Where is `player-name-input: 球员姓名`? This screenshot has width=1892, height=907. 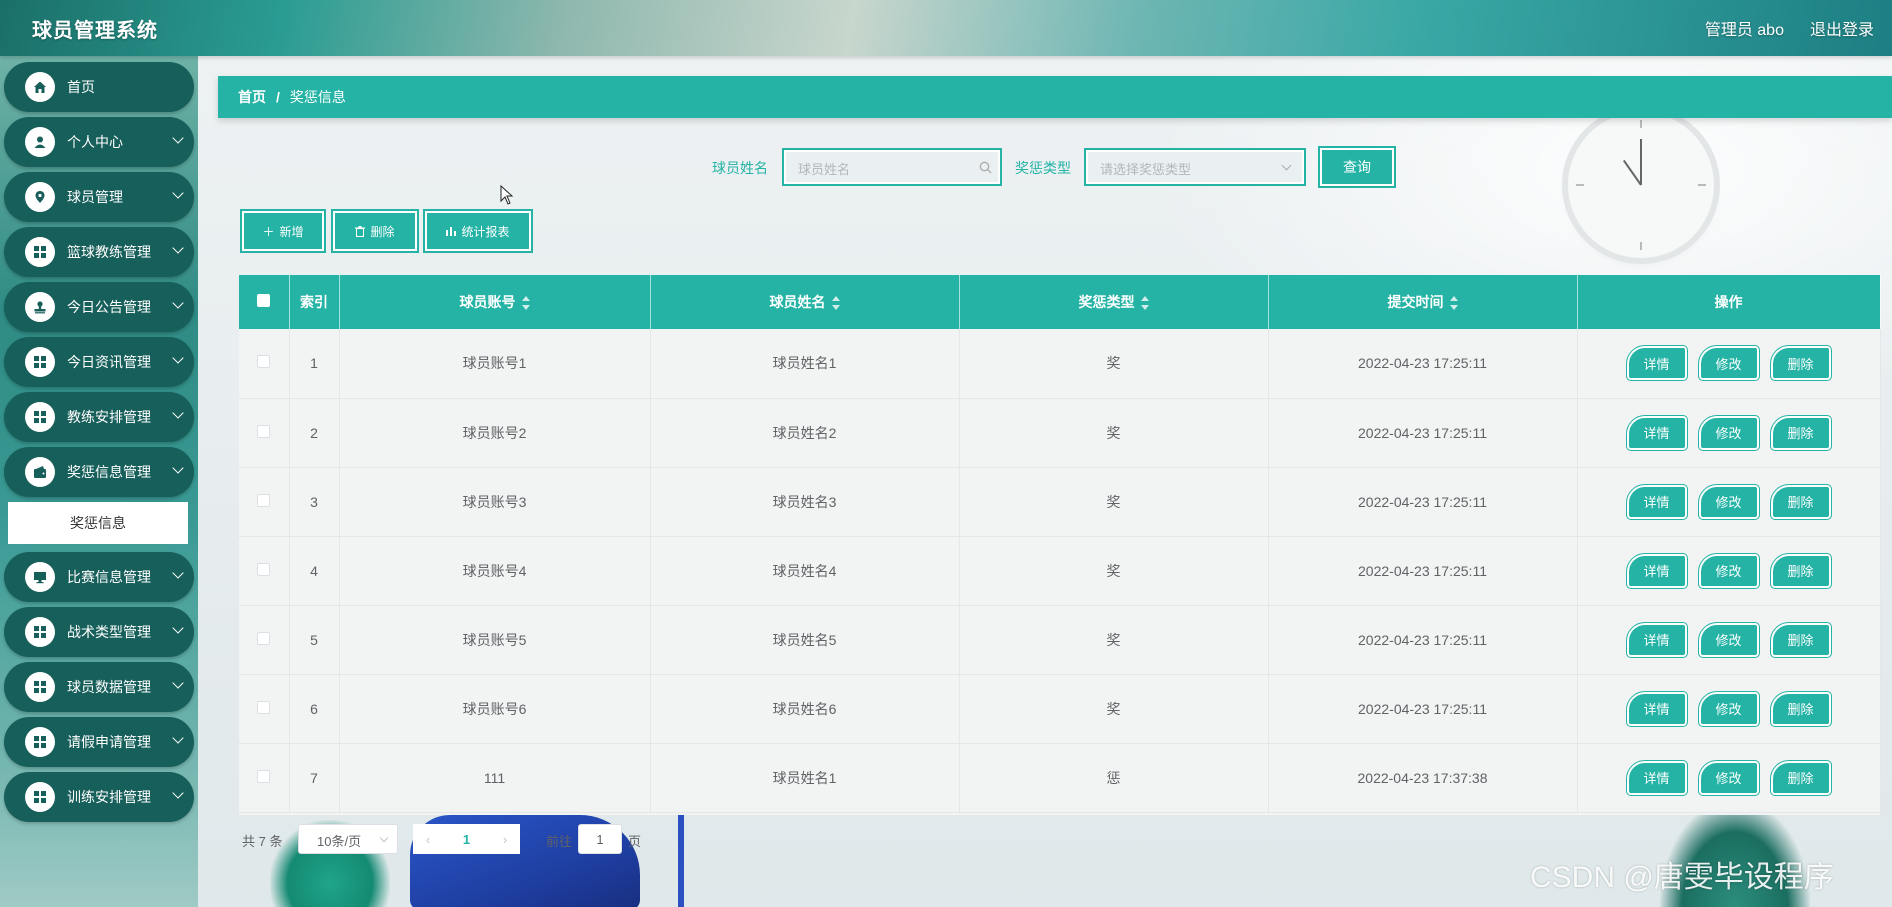
player-name-input: 球员姓名 is located at coordinates (892, 167).